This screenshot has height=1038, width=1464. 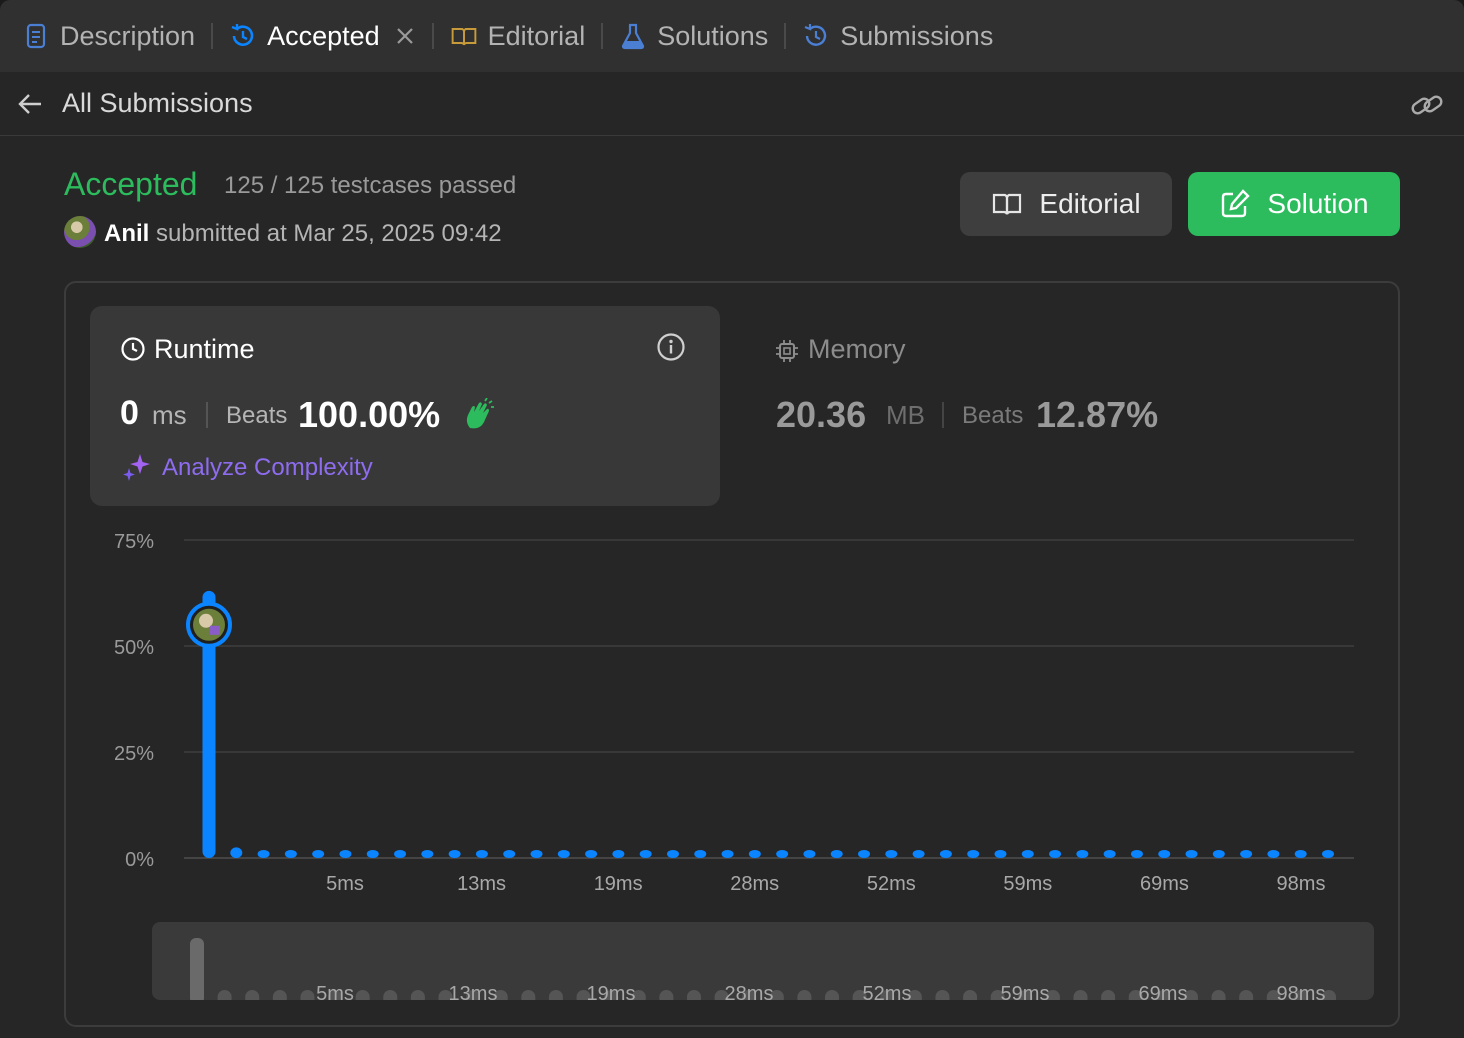 I want to click on overview-tick-label: 13ms, so click(x=473, y=991).